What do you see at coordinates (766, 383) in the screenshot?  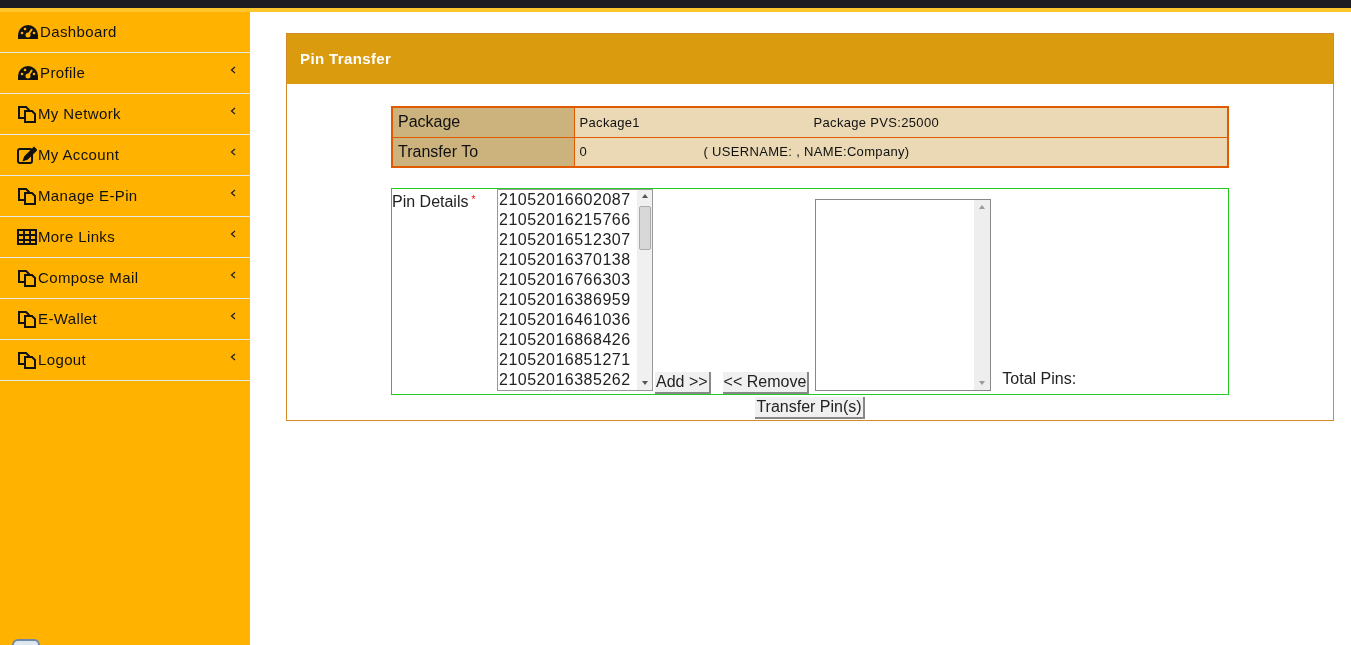 I see `remove-button: << Remove` at bounding box center [766, 383].